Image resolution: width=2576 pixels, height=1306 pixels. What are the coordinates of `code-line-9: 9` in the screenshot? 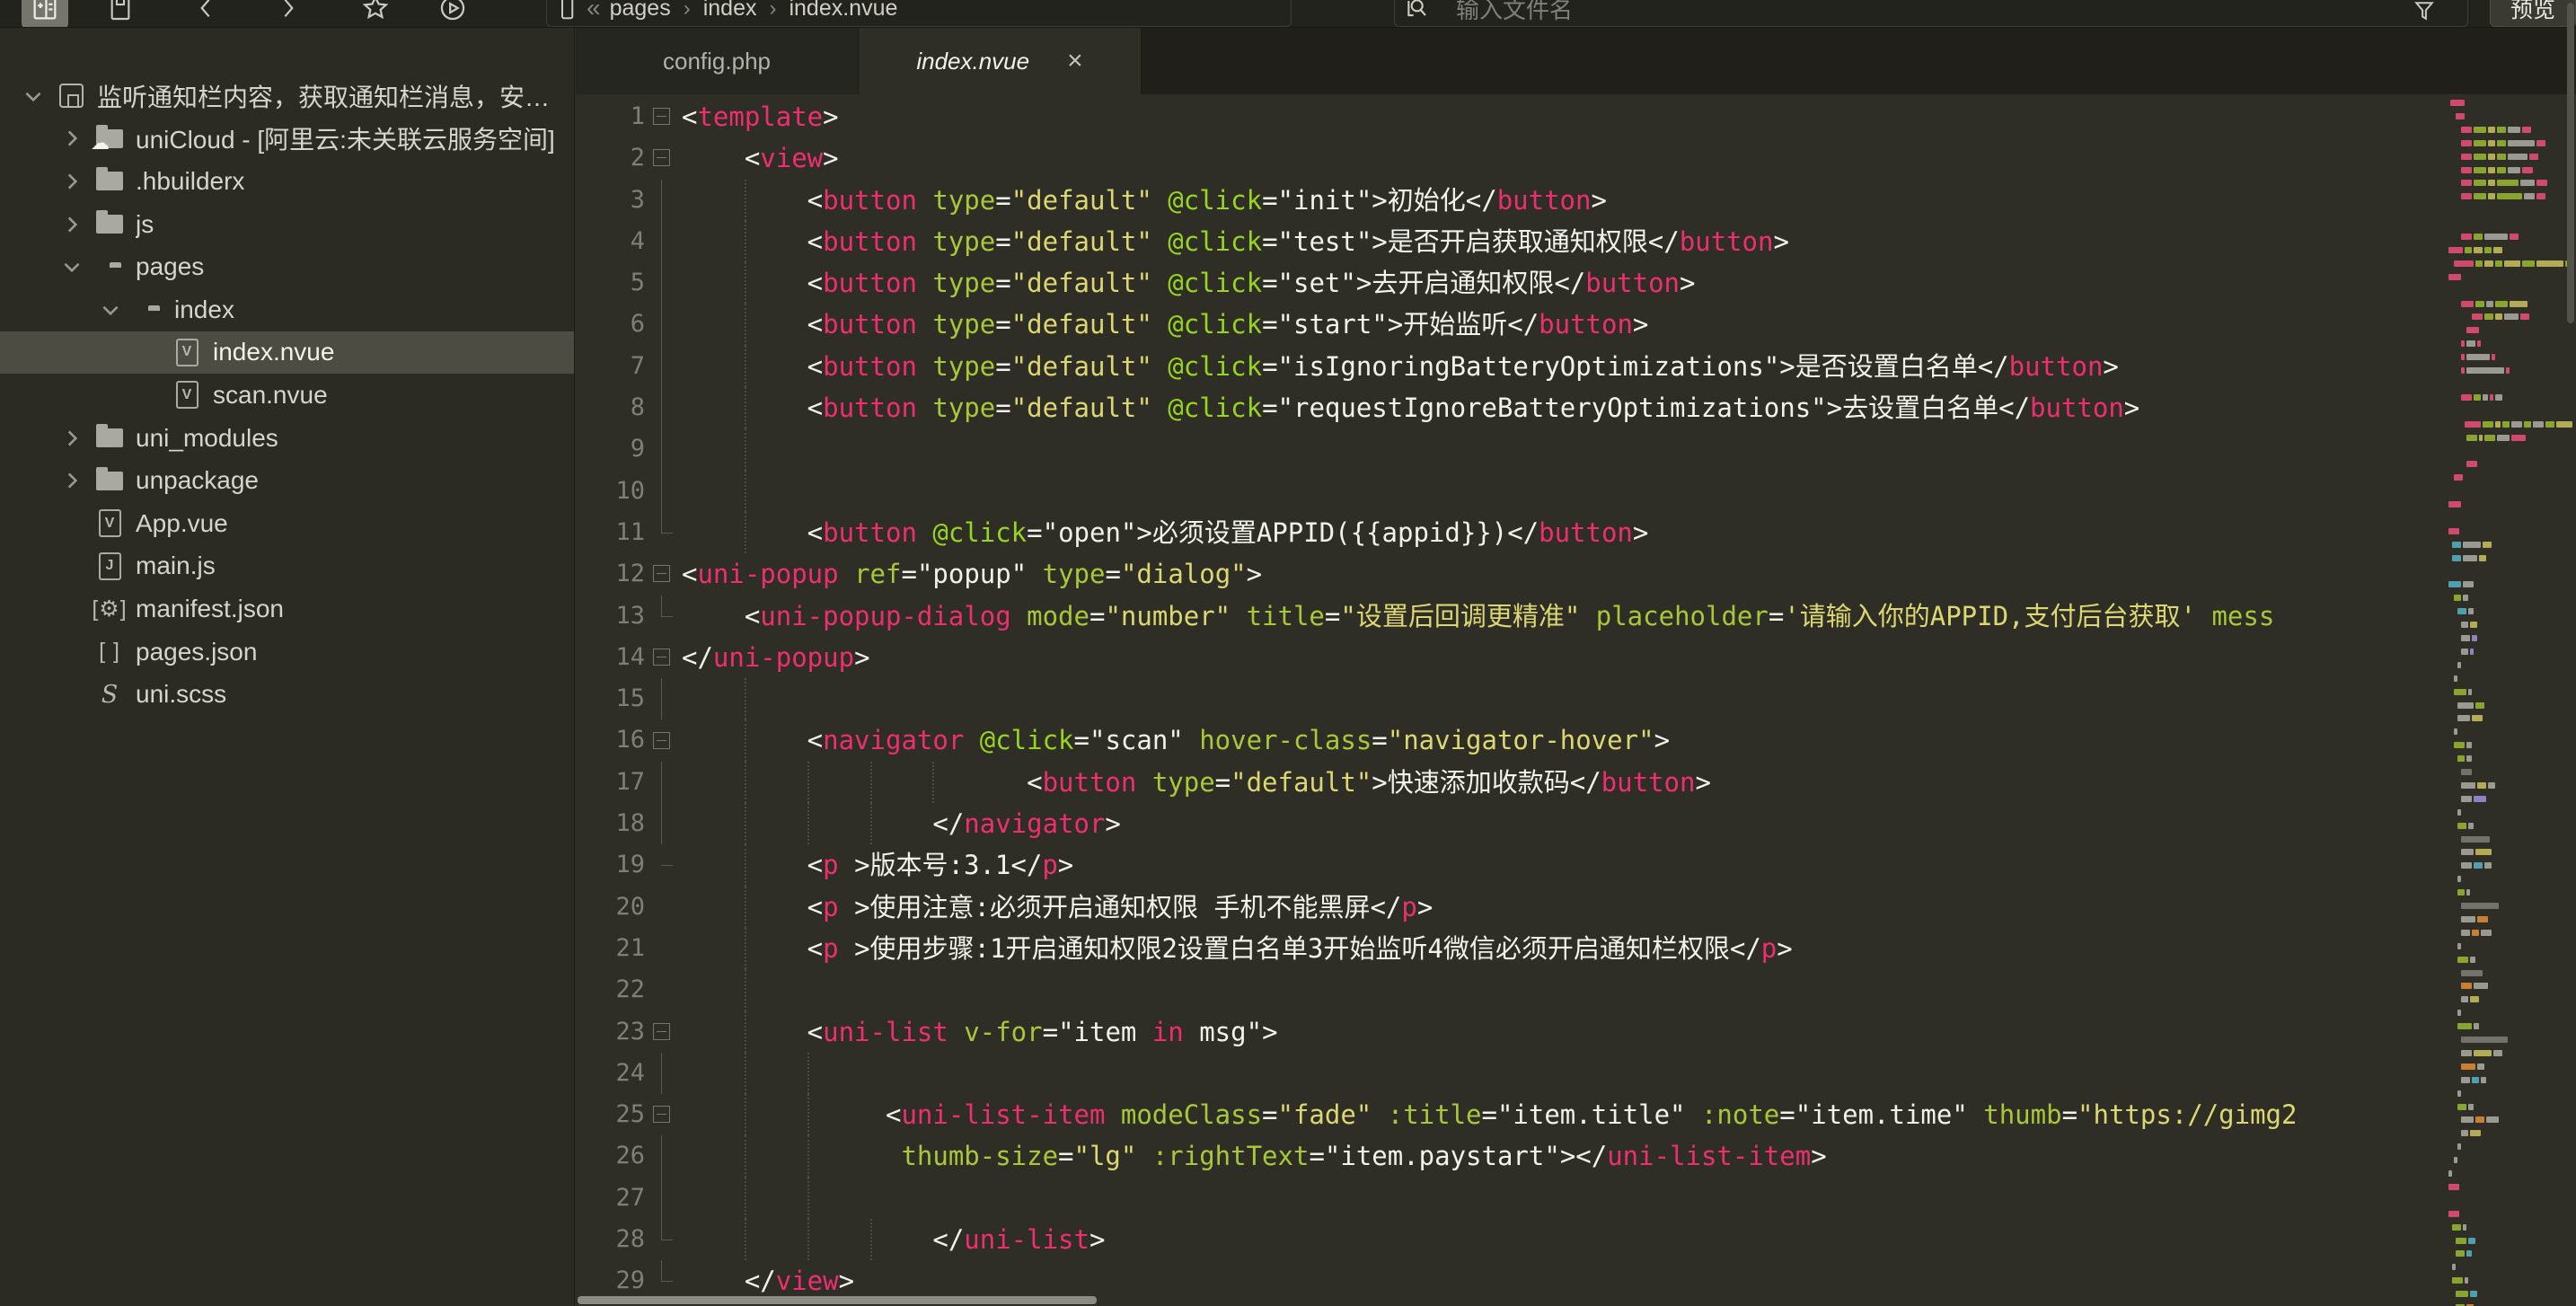 It's located at (1576, 449).